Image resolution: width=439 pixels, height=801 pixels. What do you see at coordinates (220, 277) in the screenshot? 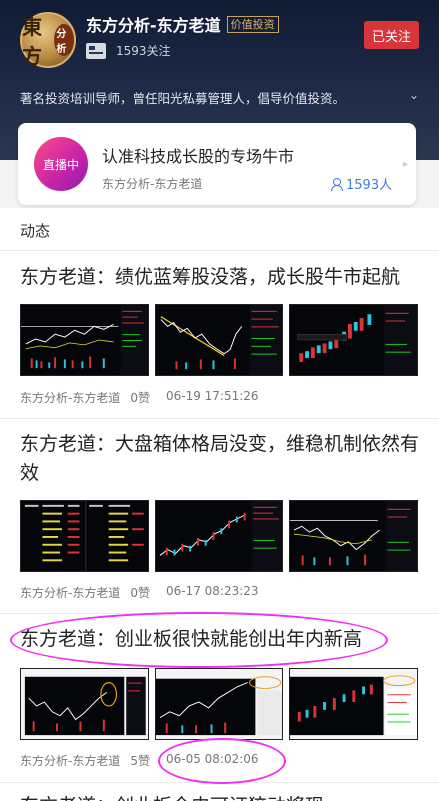
I see `post-title: 东方老道：绩优蓝筹股没落，成长股牛市起航` at bounding box center [220, 277].